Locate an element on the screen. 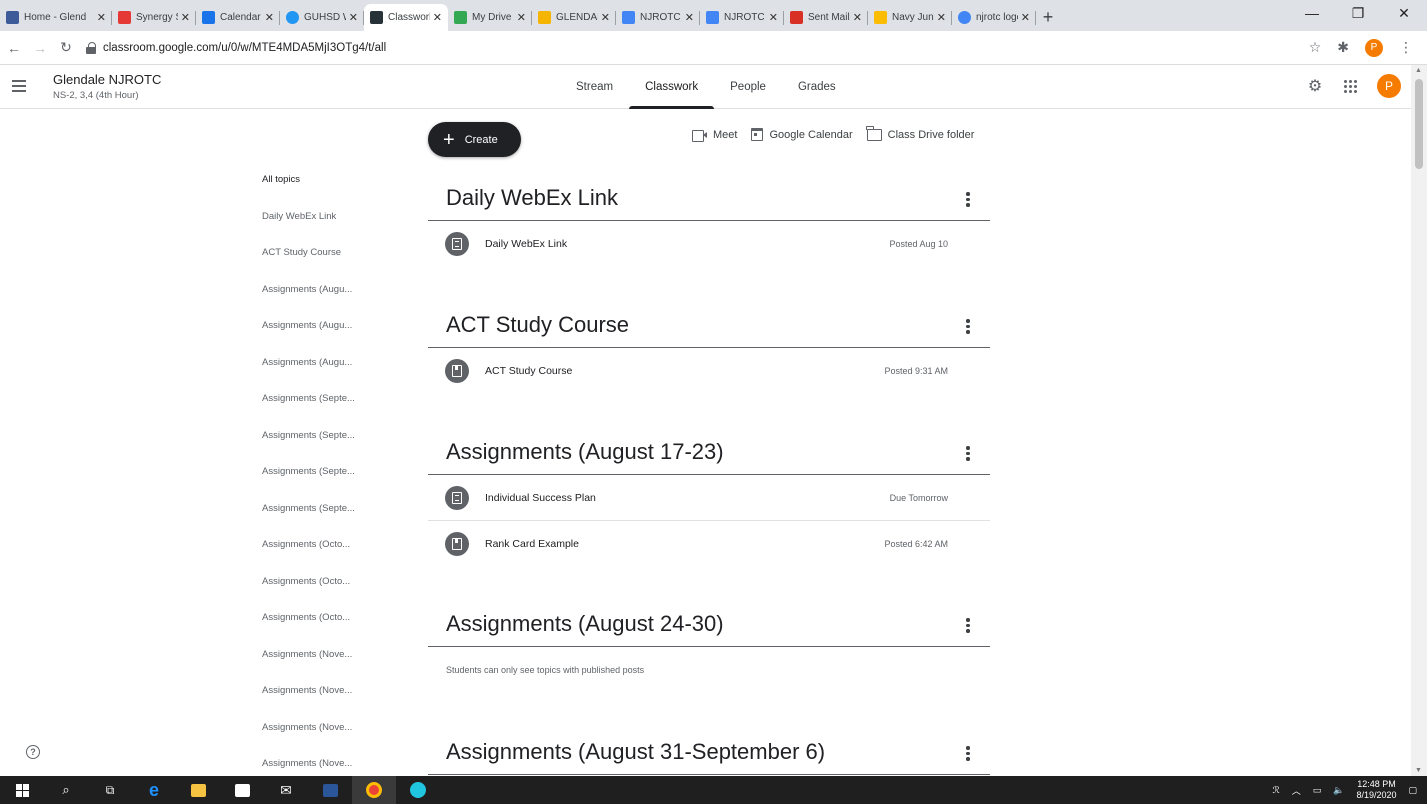 The width and height of the screenshot is (1427, 804). browser-tab: NJROTC Cours✕ is located at coordinates (658, 17).